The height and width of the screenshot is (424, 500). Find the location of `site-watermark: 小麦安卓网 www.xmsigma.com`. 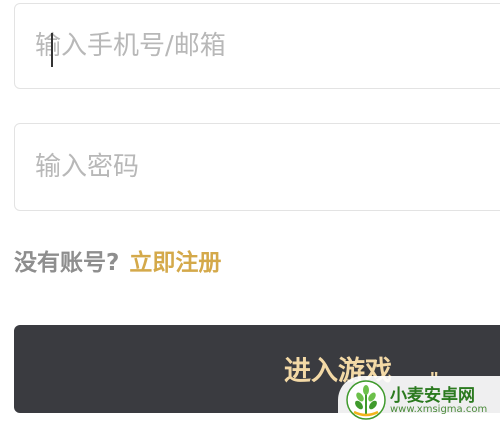

site-watermark: 小麦安卓网 www.xmsigma.com is located at coordinates (419, 400).